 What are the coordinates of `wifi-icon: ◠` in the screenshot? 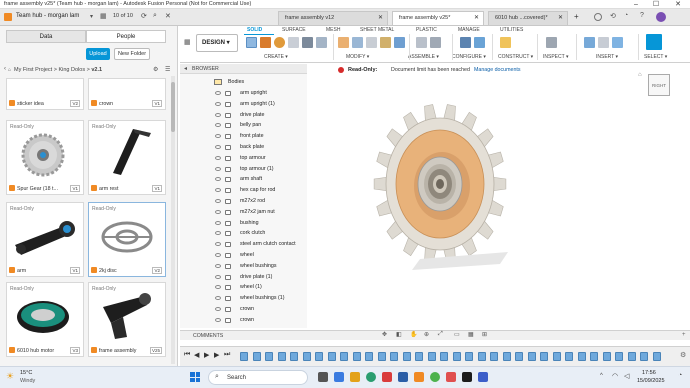 It's located at (615, 376).